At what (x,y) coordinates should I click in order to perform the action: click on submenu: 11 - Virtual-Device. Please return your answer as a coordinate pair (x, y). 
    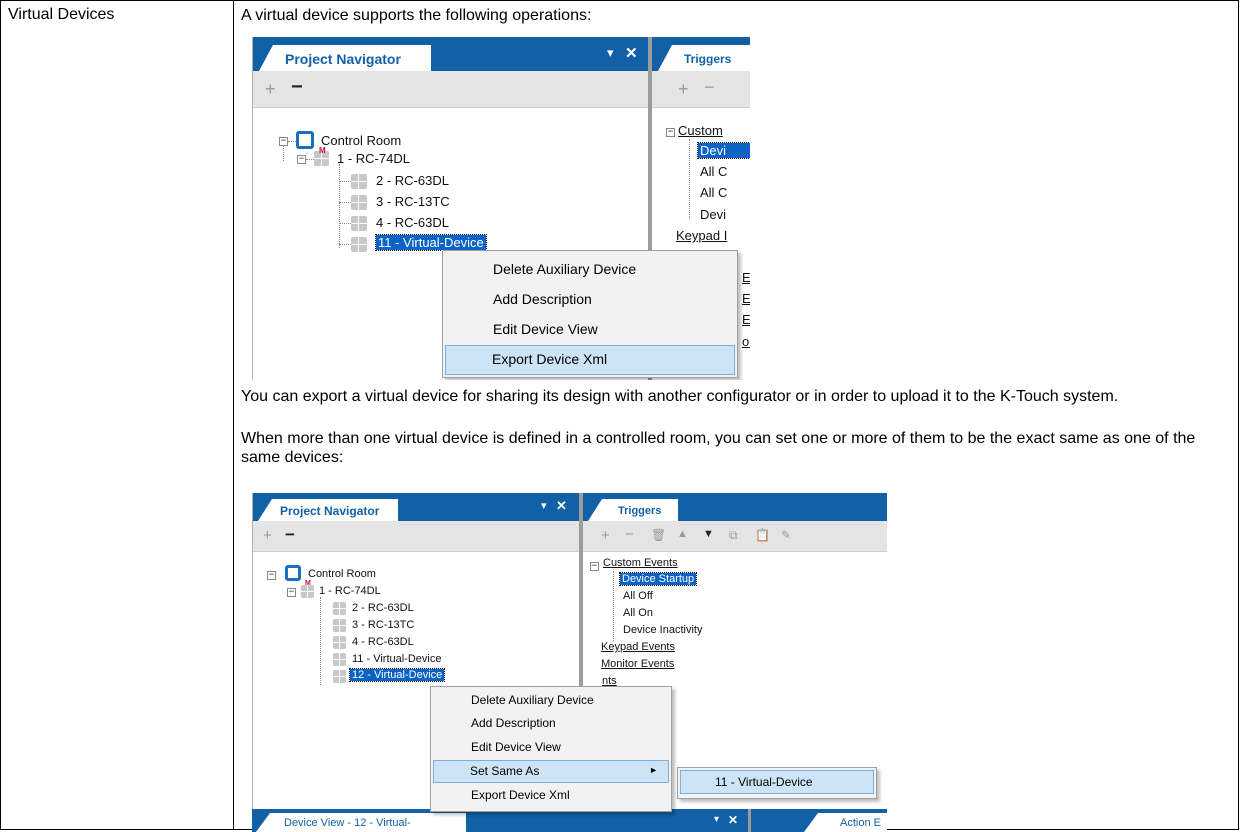
    Looking at the image, I should click on (777, 783).